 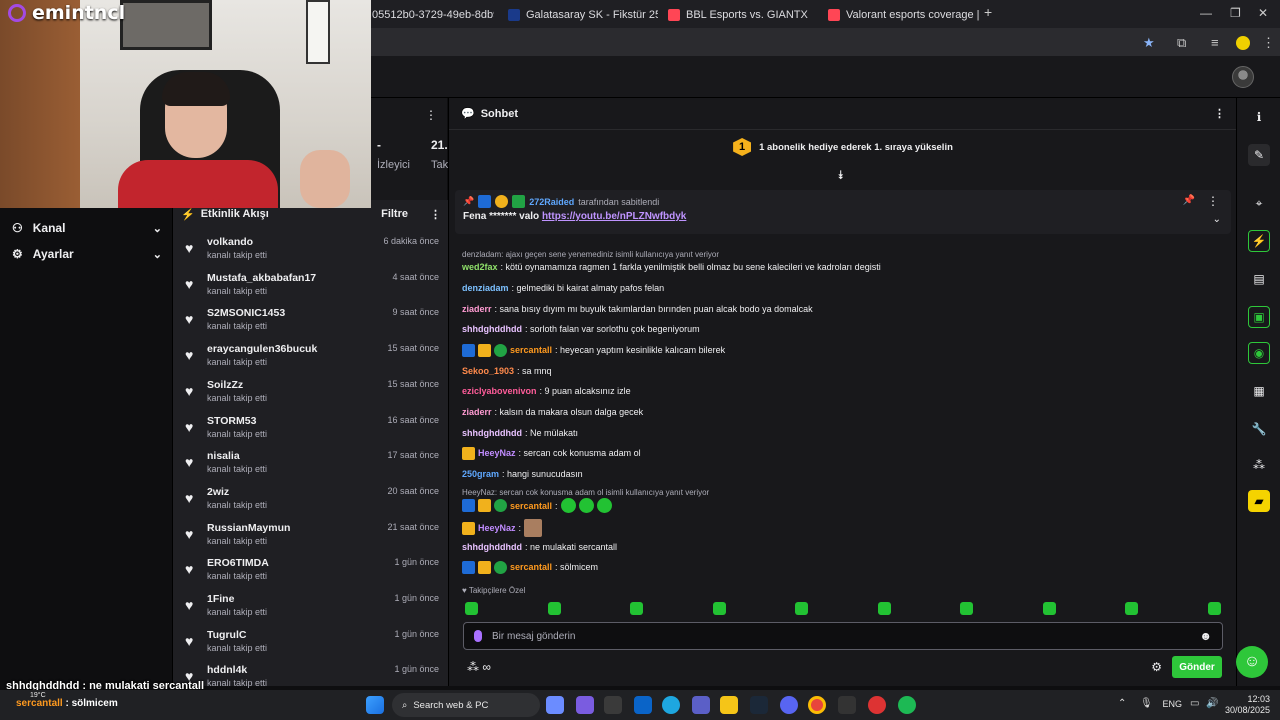 I want to click on browser-menu-icon: ⋮, so click(x=1268, y=43).